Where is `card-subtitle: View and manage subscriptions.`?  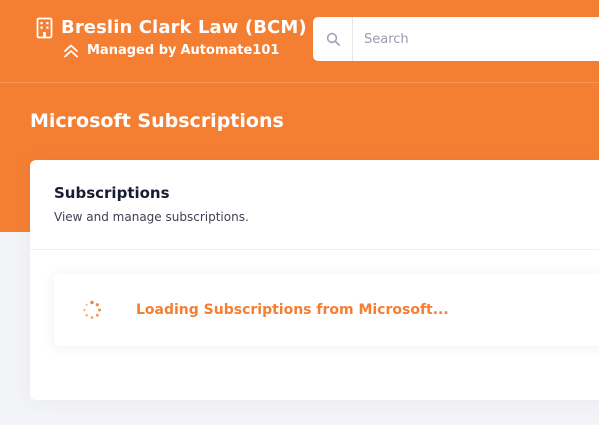
card-subtitle: View and manage subscriptions. is located at coordinates (151, 217).